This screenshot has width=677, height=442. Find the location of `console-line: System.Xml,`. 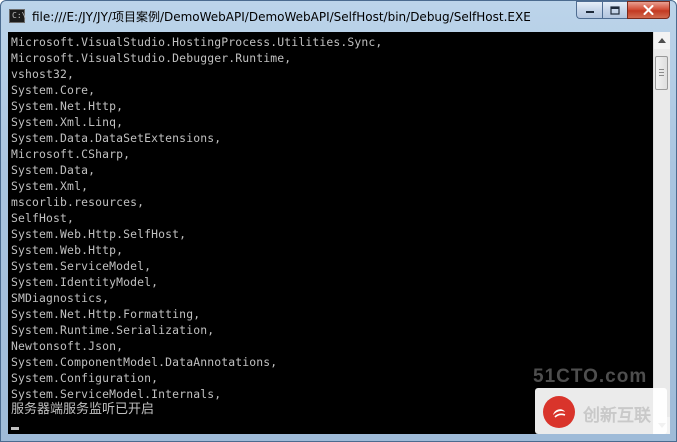

console-line: System.Xml, is located at coordinates (50, 186).